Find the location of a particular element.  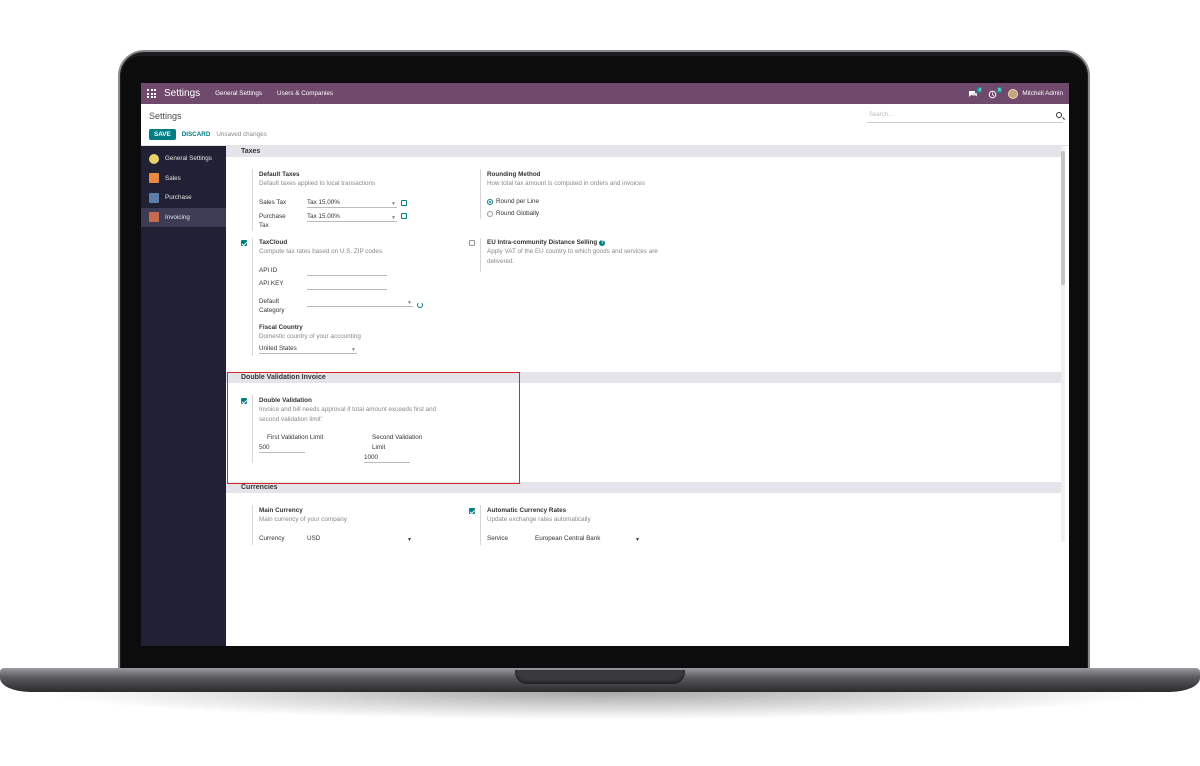

default-category-label-2: Category is located at coordinates (272, 310).